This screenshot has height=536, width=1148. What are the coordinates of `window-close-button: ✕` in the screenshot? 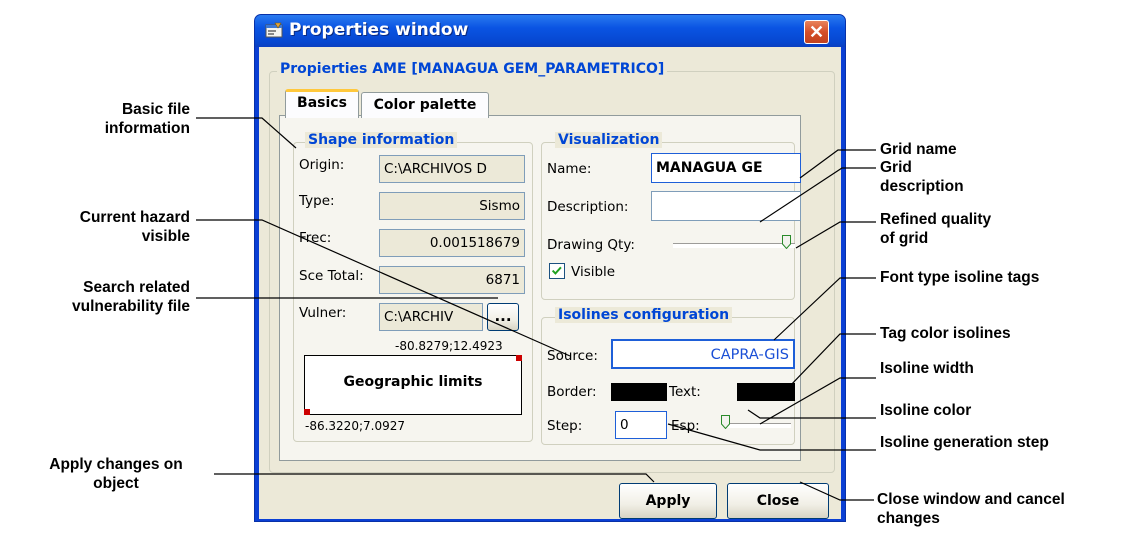 It's located at (816, 32).